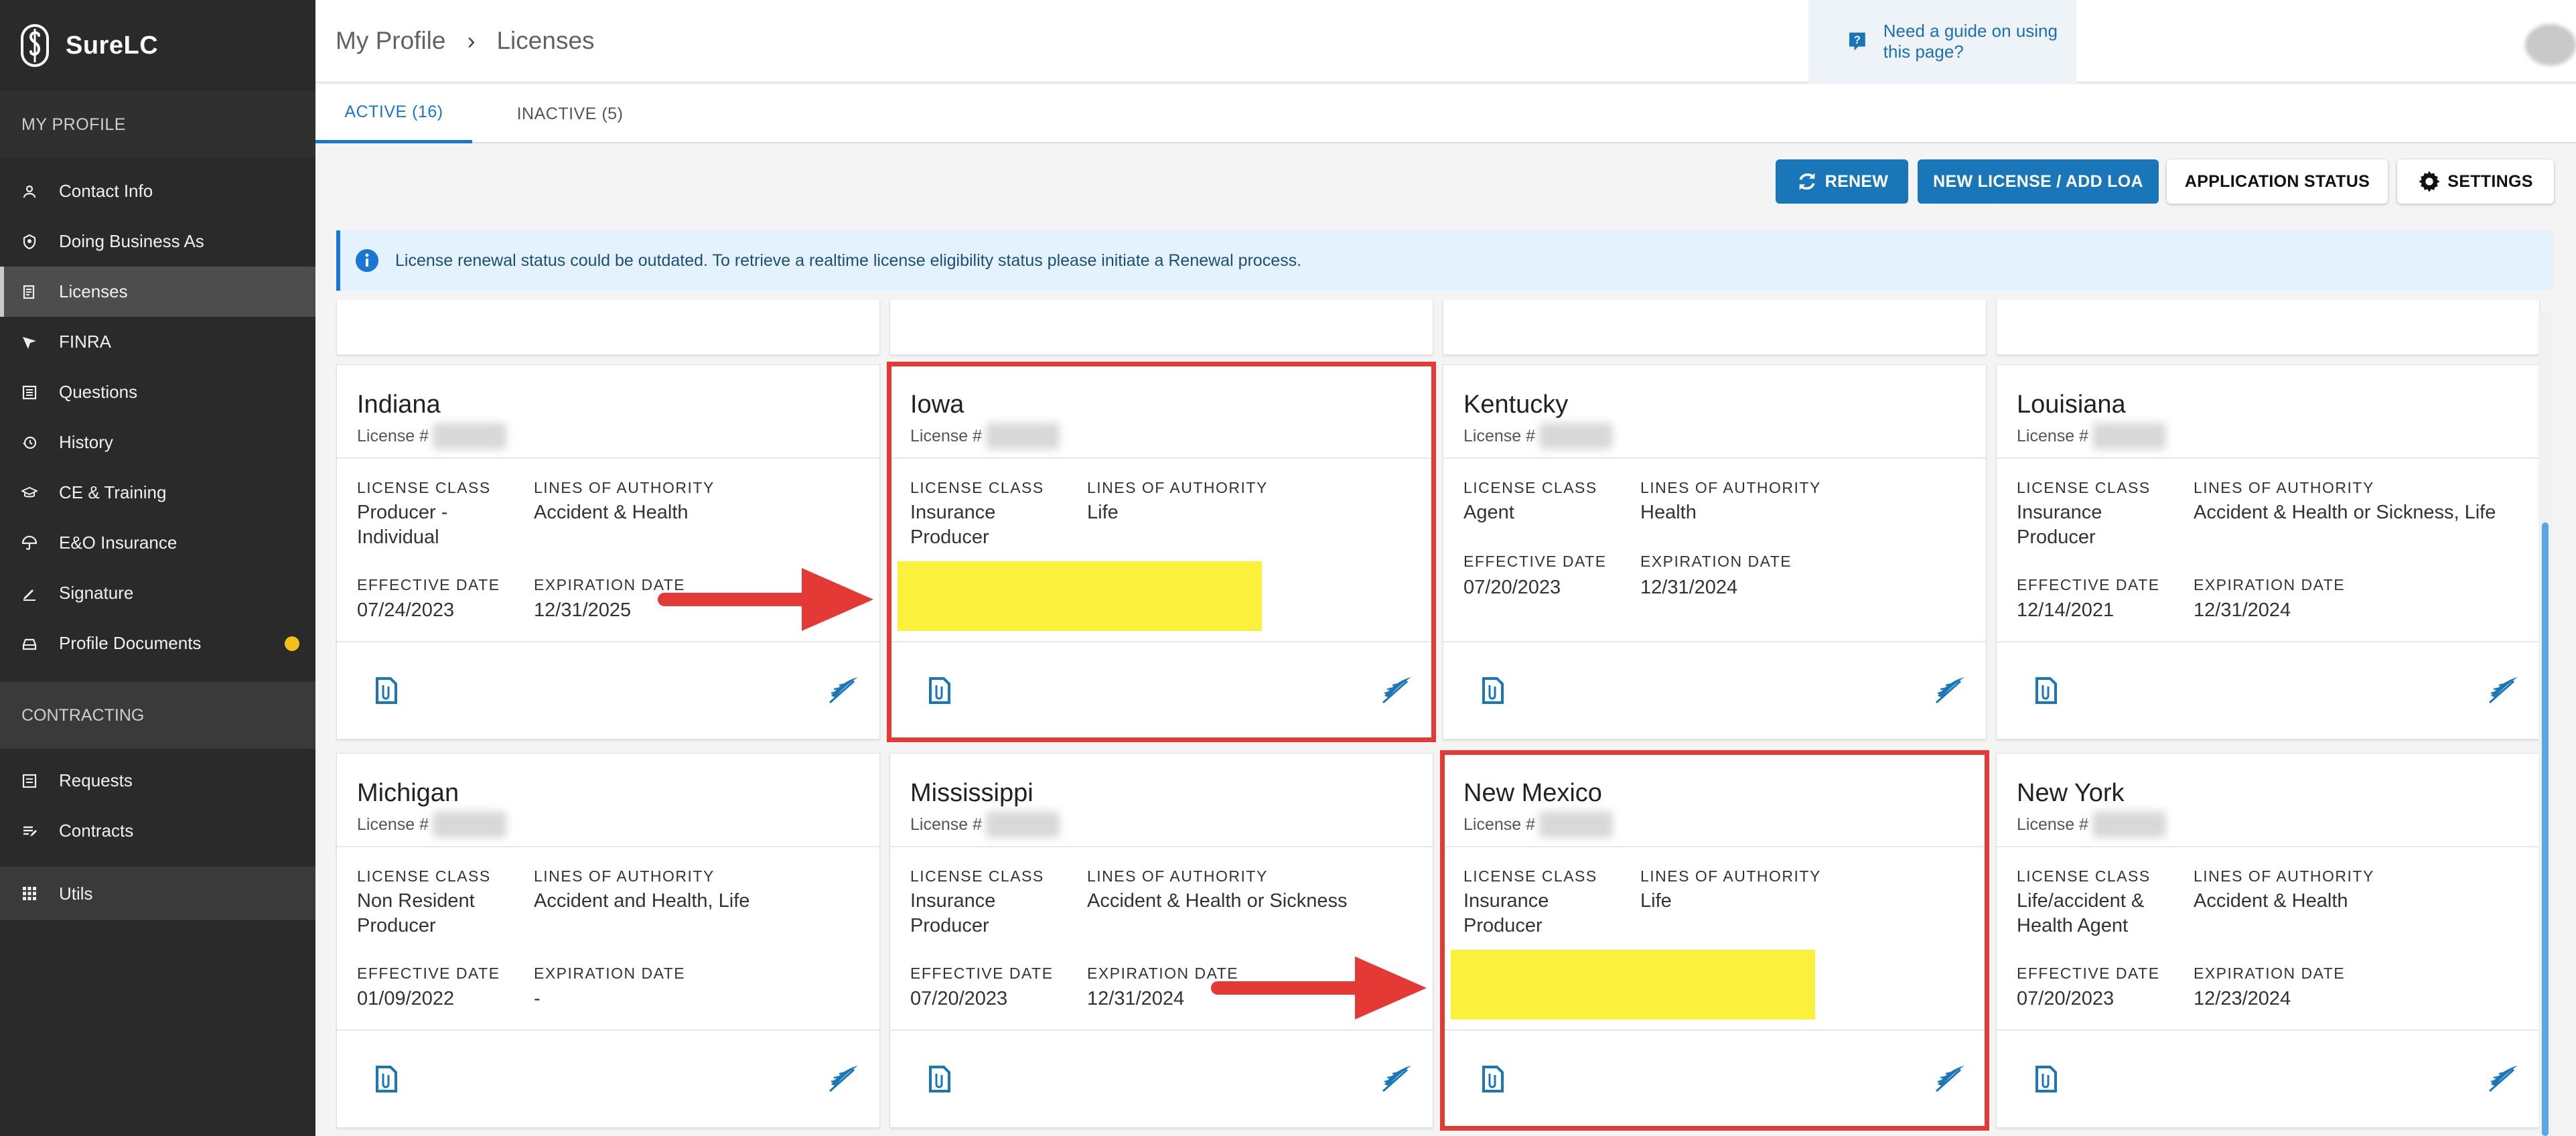 The image size is (2576, 1136). What do you see at coordinates (29, 595) in the screenshot?
I see `pen-icon` at bounding box center [29, 595].